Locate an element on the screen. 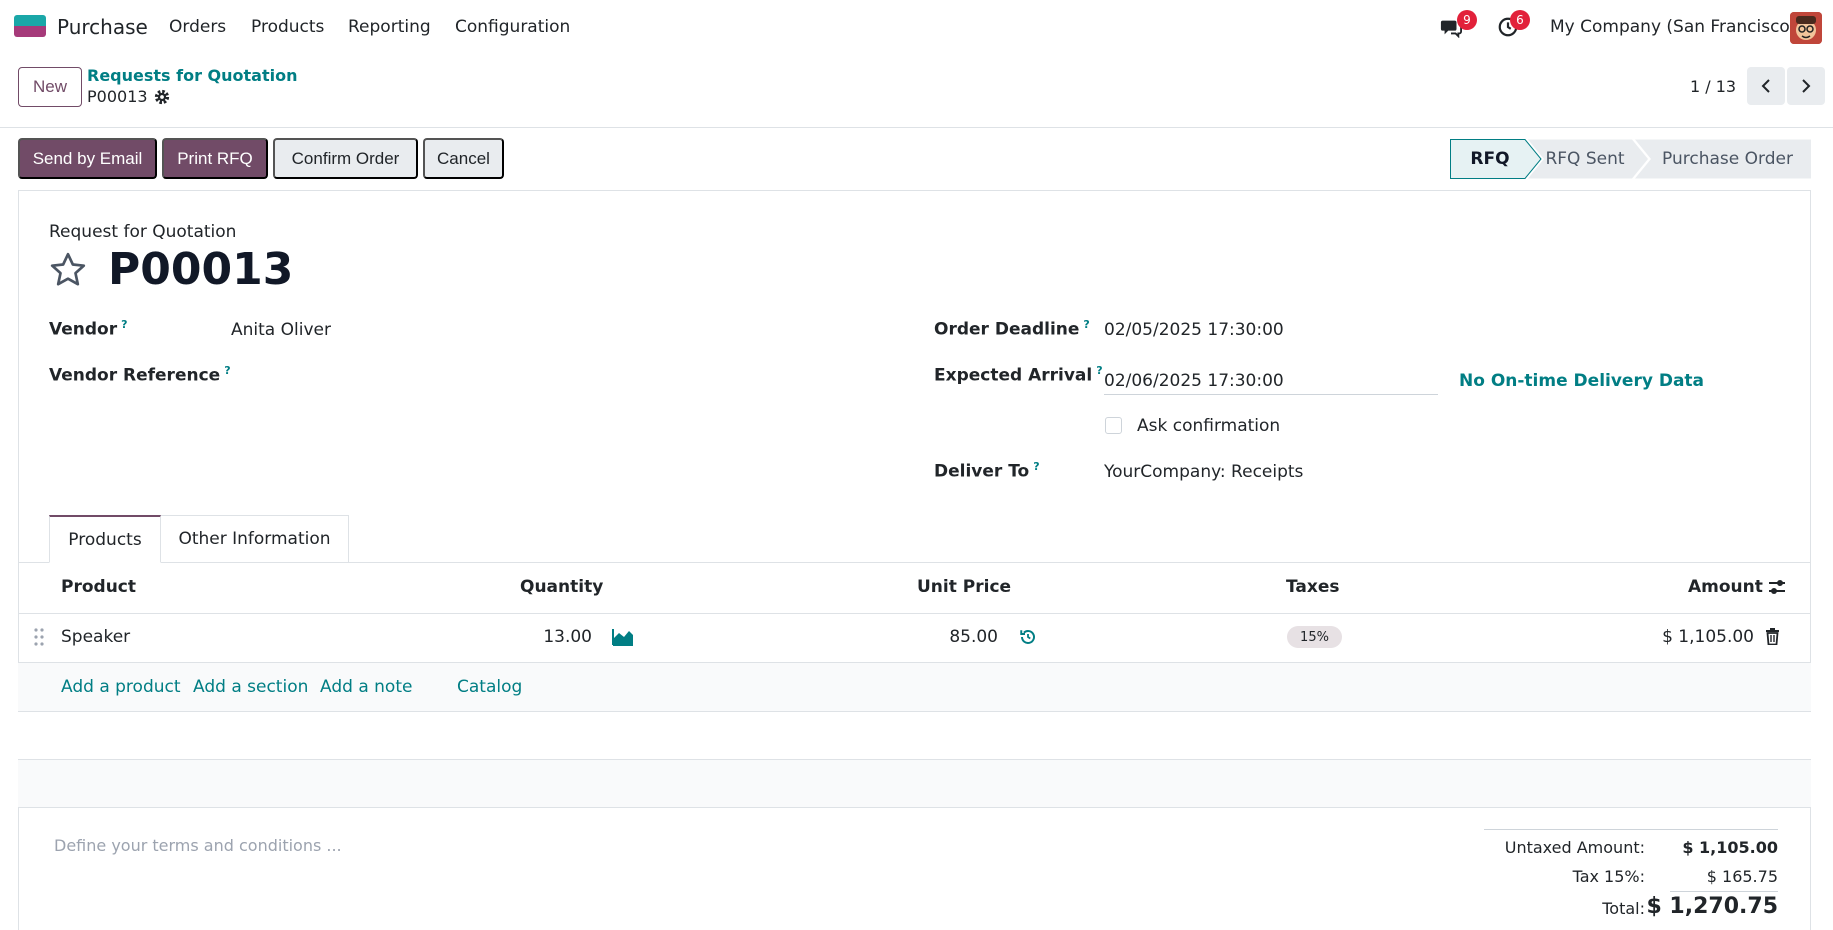  vendor-label: Vendor? is located at coordinates (88, 329).